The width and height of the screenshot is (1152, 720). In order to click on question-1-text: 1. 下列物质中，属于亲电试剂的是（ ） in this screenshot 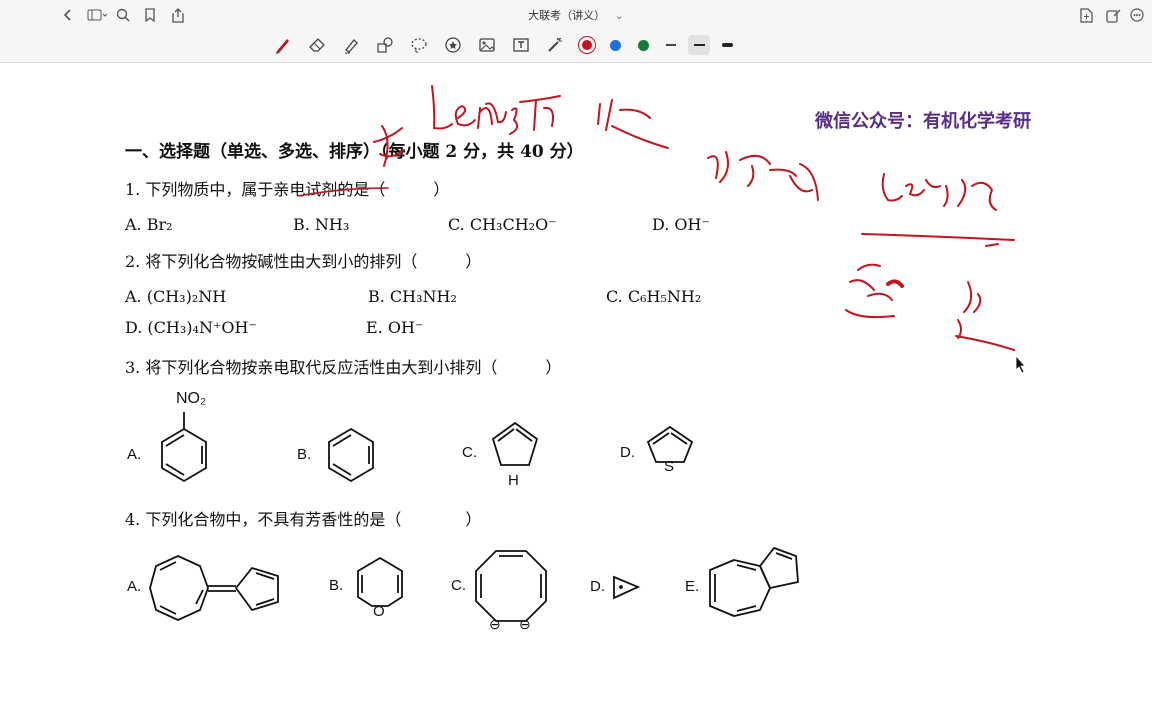, I will do `click(287, 189)`.